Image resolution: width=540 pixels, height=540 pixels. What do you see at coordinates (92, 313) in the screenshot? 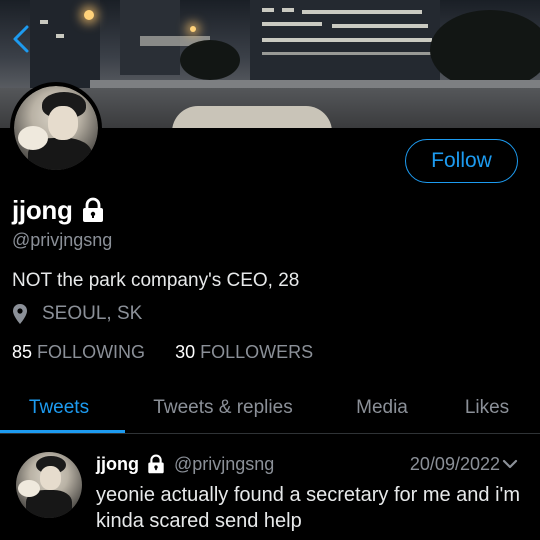
I see `location-text: SEOUL, SK` at bounding box center [92, 313].